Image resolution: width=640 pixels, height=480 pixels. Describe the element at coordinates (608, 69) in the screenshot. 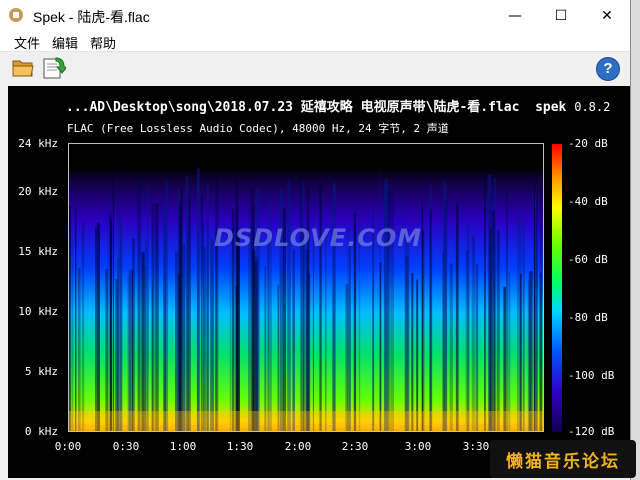

I see `help-icon: ?` at that location.